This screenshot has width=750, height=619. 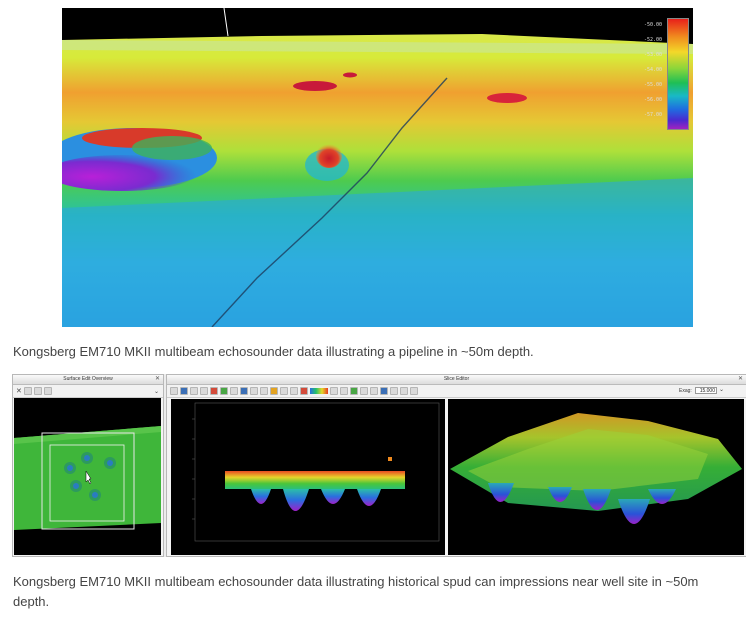 I want to click on exag-label: Exag:, so click(x=685, y=391).